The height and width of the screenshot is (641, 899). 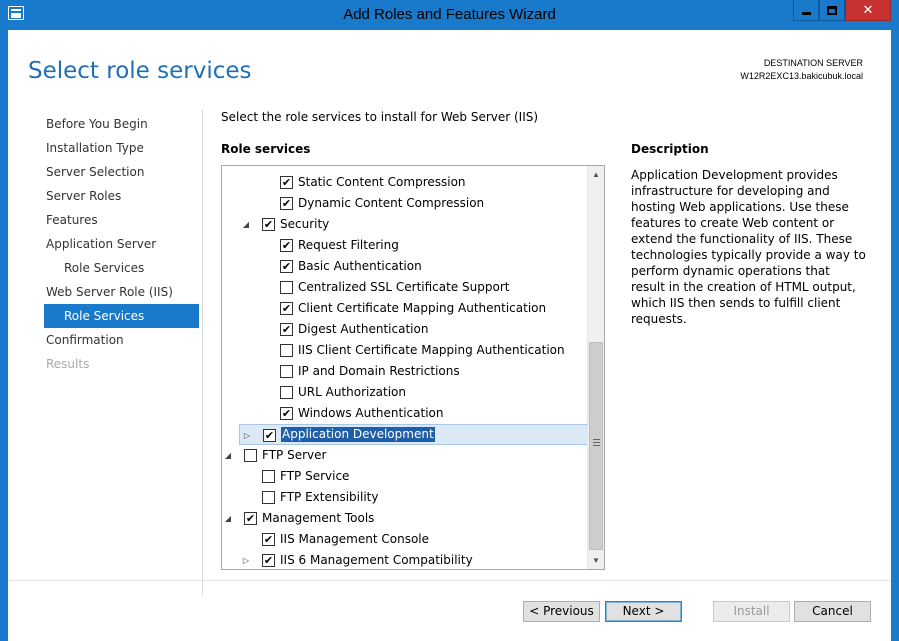 I want to click on maximize-icon, so click(x=832, y=10).